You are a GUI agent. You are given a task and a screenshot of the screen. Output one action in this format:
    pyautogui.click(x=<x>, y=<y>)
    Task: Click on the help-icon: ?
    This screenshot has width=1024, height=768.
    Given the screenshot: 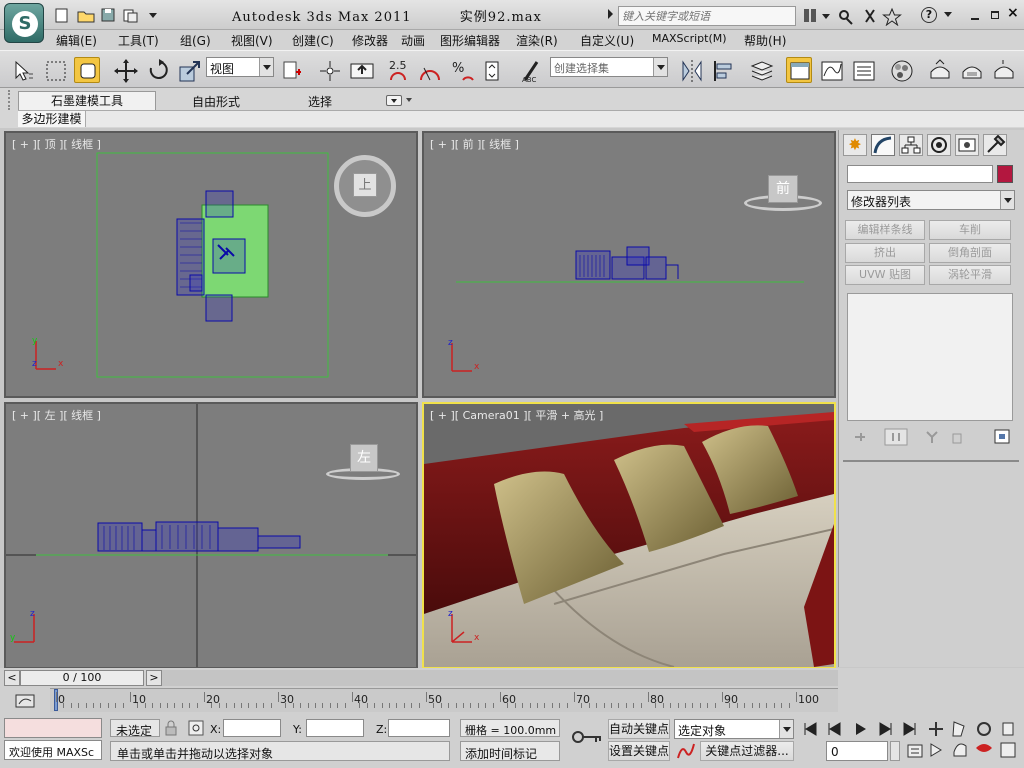 What is the action you would take?
    pyautogui.click(x=929, y=15)
    